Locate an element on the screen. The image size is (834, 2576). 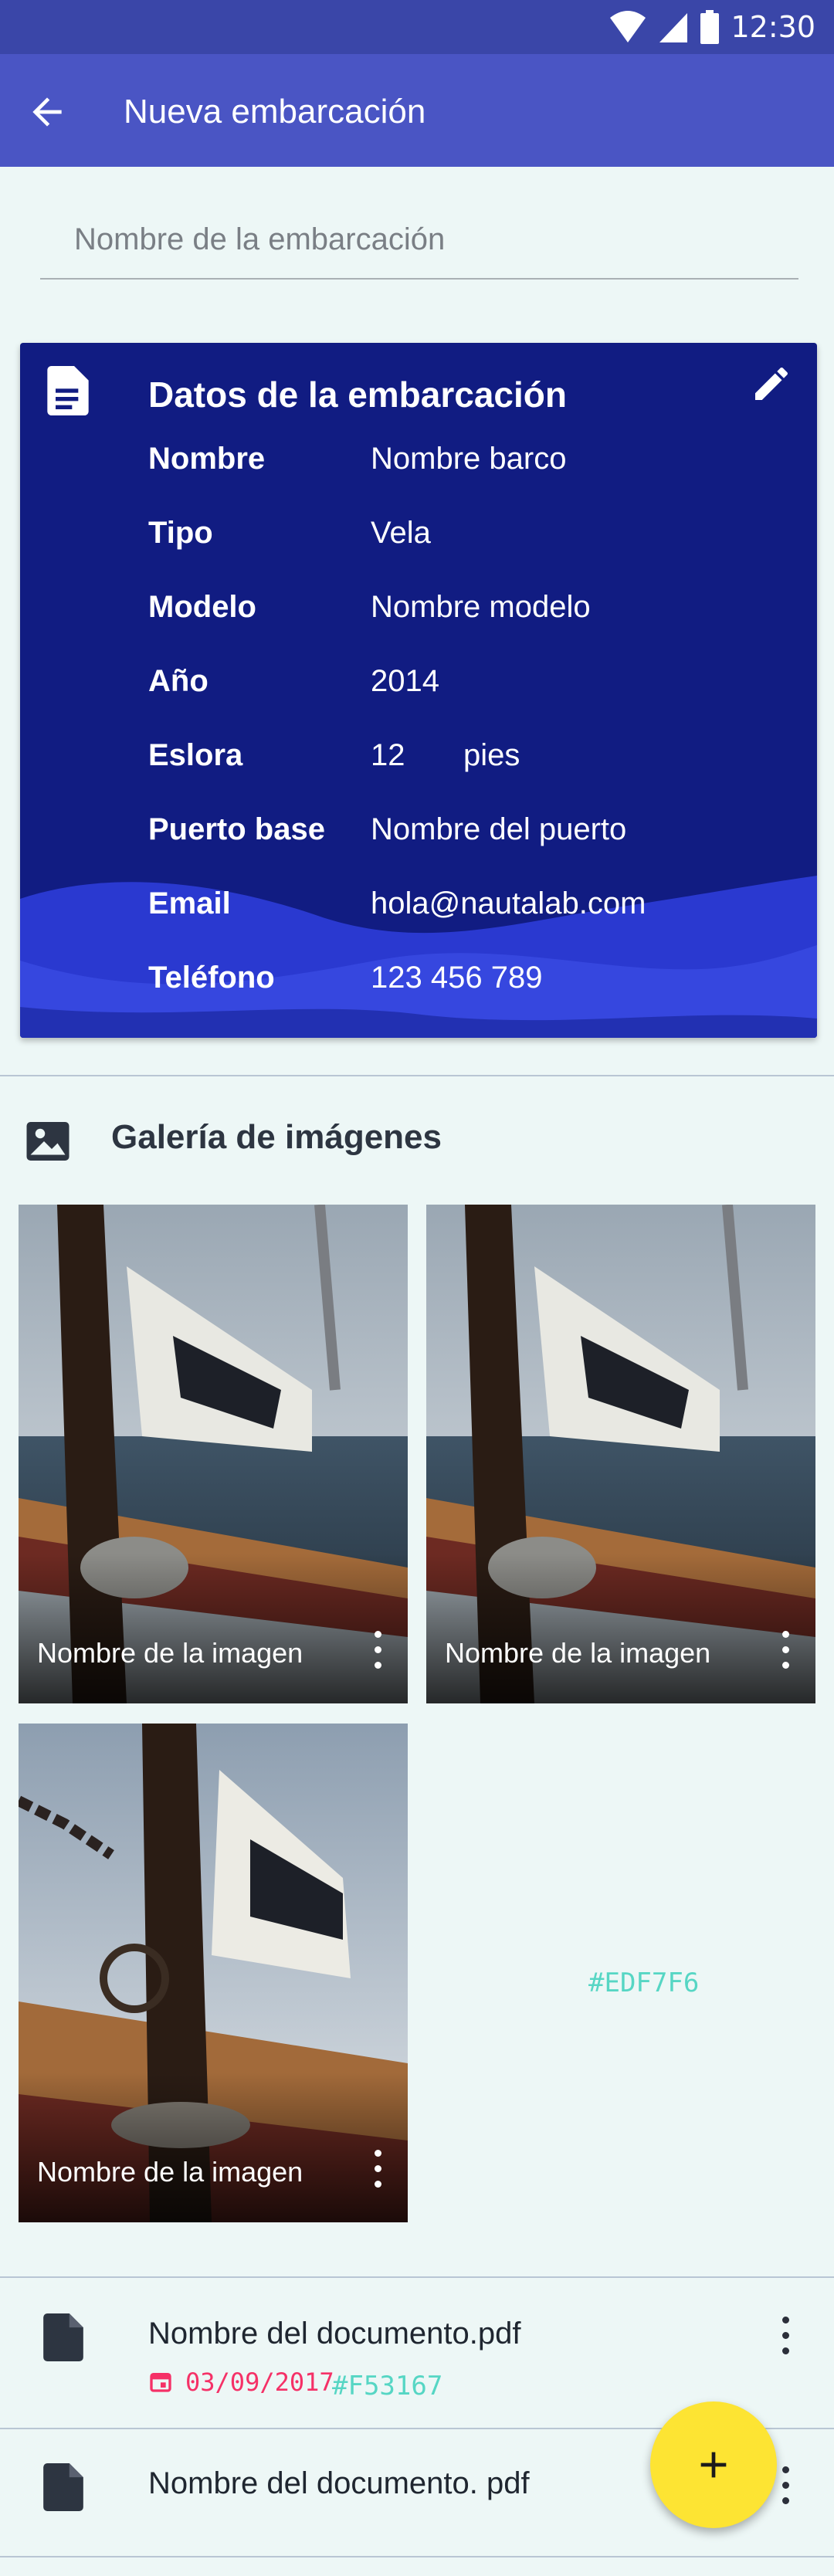
value-telefono: 123 456 789 is located at coordinates (457, 978).